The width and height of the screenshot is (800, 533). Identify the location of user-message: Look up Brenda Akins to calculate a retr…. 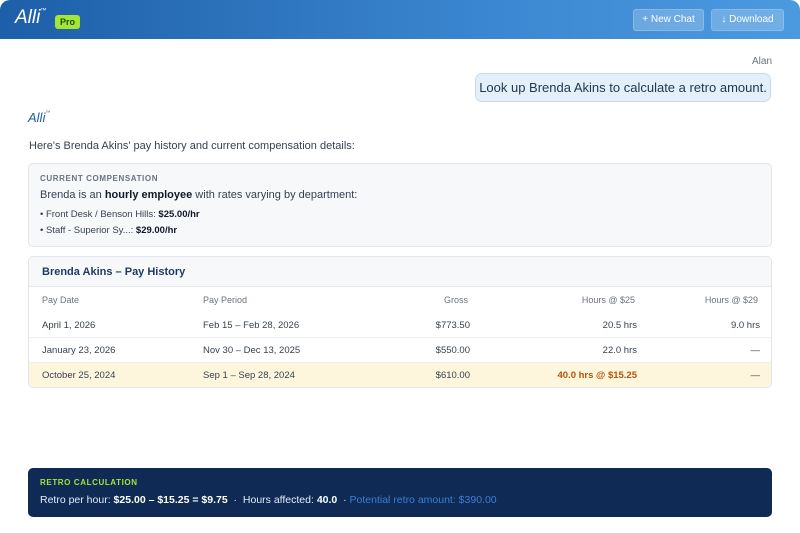
(623, 87).